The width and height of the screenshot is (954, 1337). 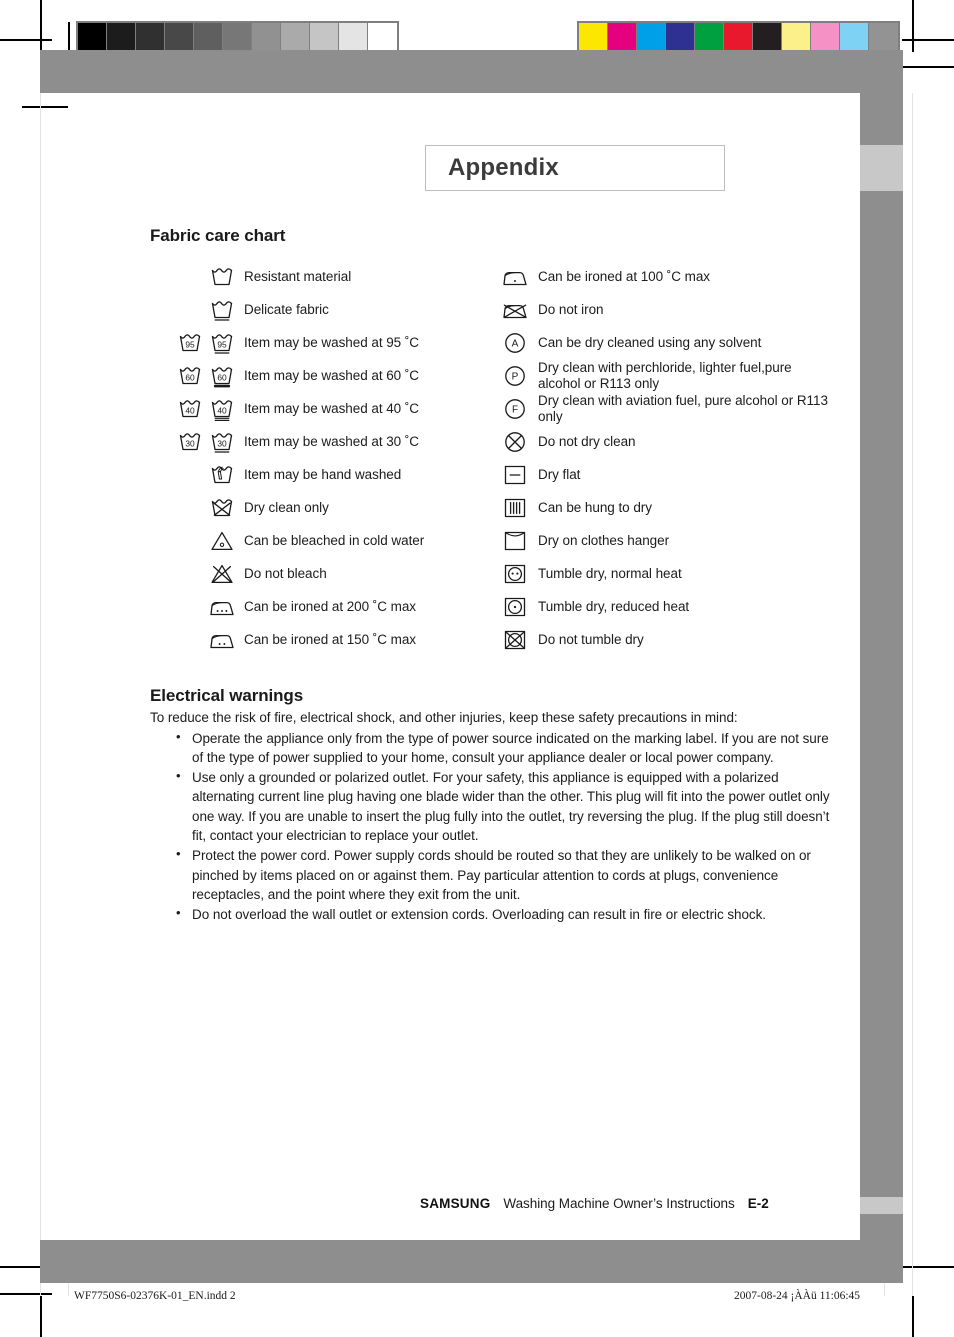 What do you see at coordinates (285, 573) in the screenshot?
I see `care-label: Do not bleach` at bounding box center [285, 573].